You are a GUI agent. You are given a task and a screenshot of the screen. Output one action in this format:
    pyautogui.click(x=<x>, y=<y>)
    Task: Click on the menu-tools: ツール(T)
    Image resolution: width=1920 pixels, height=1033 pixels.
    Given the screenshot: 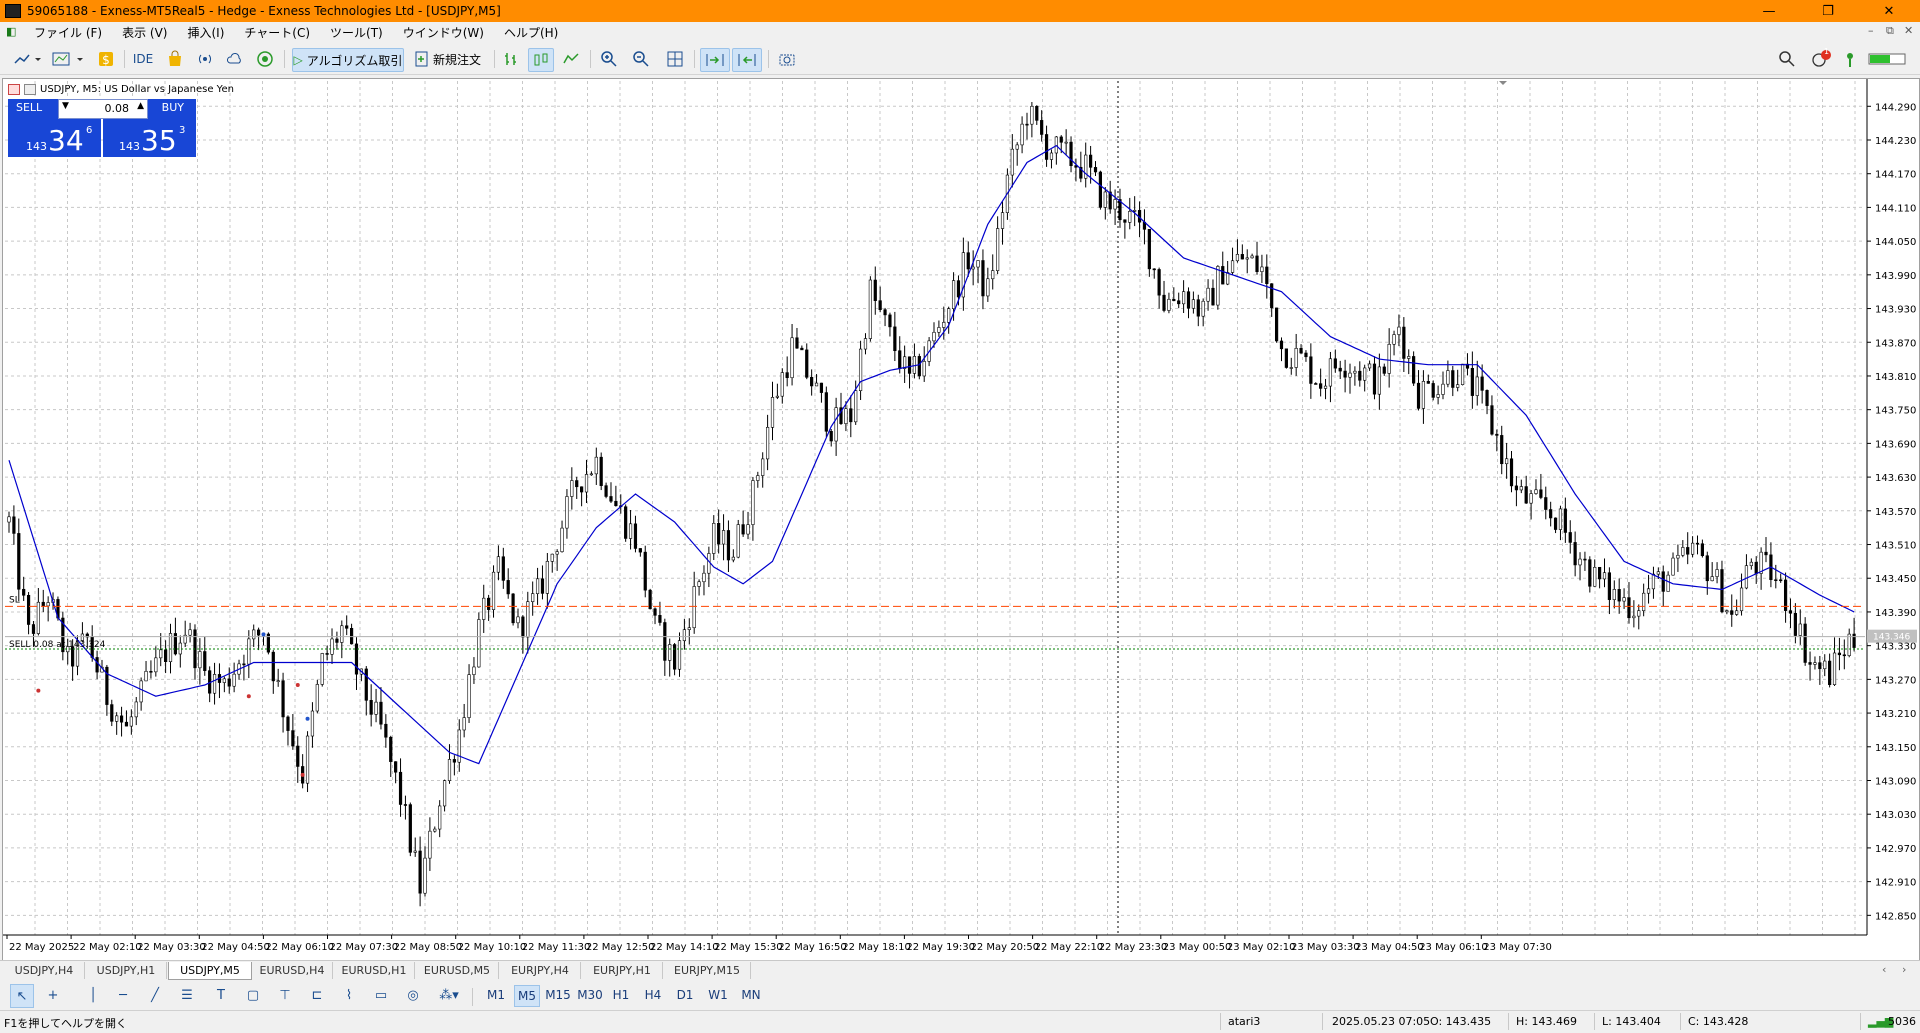 What is the action you would take?
    pyautogui.click(x=356, y=32)
    